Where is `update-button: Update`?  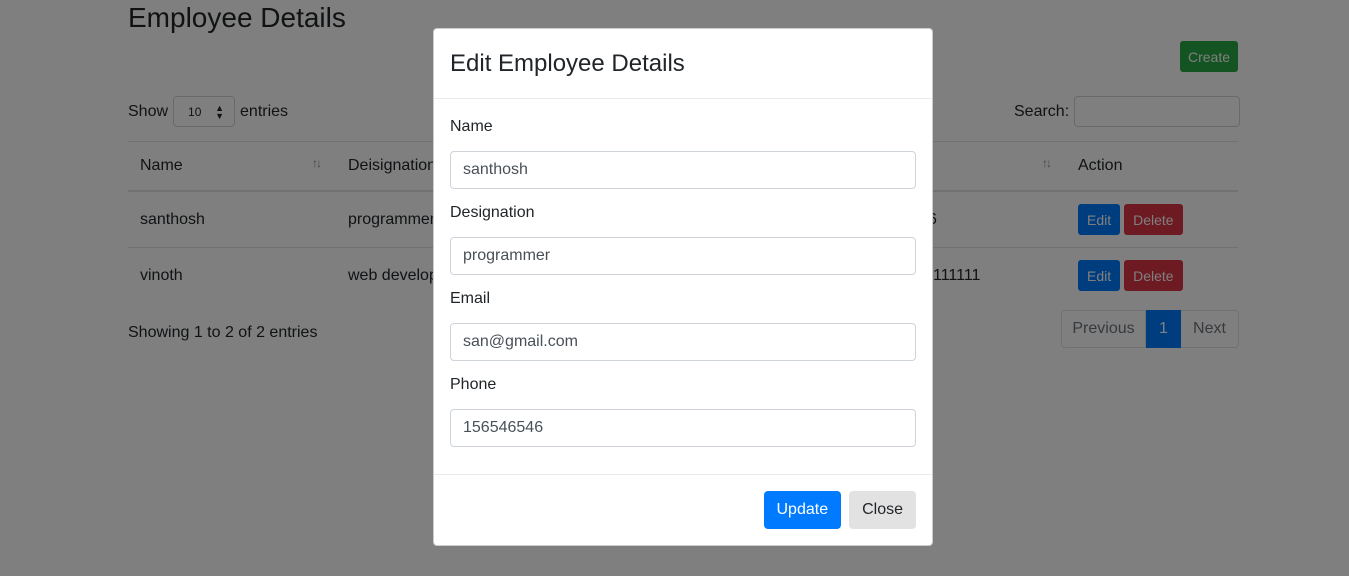
update-button: Update is located at coordinates (802, 510).